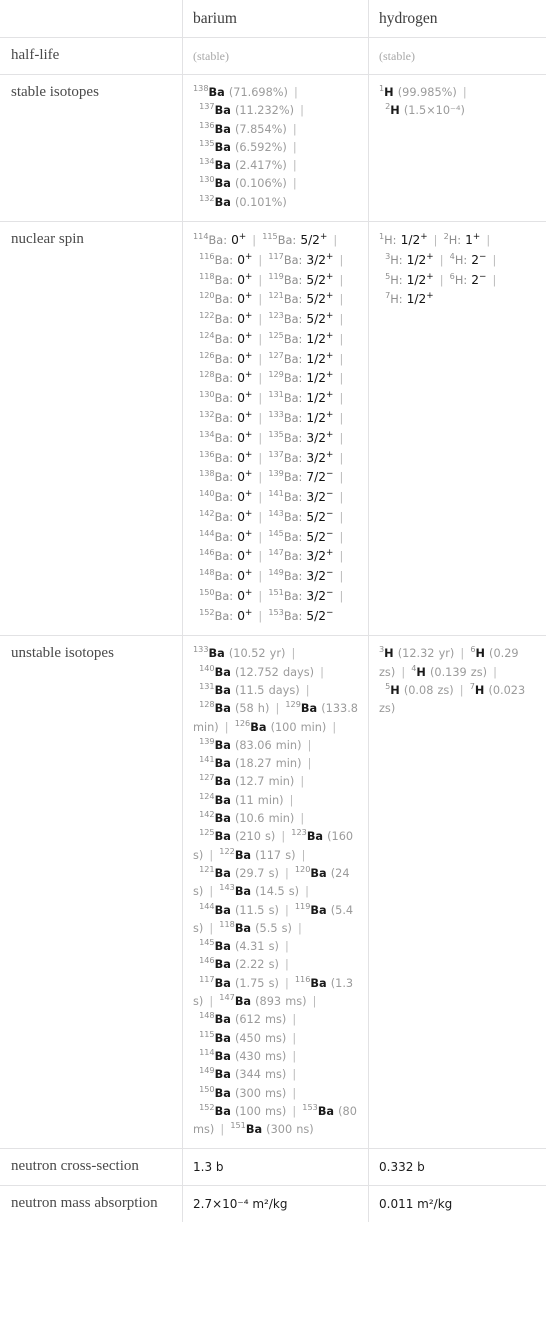 This screenshot has height=1337, width=546. Describe the element at coordinates (207, 394) in the screenshot. I see `mass-number: 130` at that location.